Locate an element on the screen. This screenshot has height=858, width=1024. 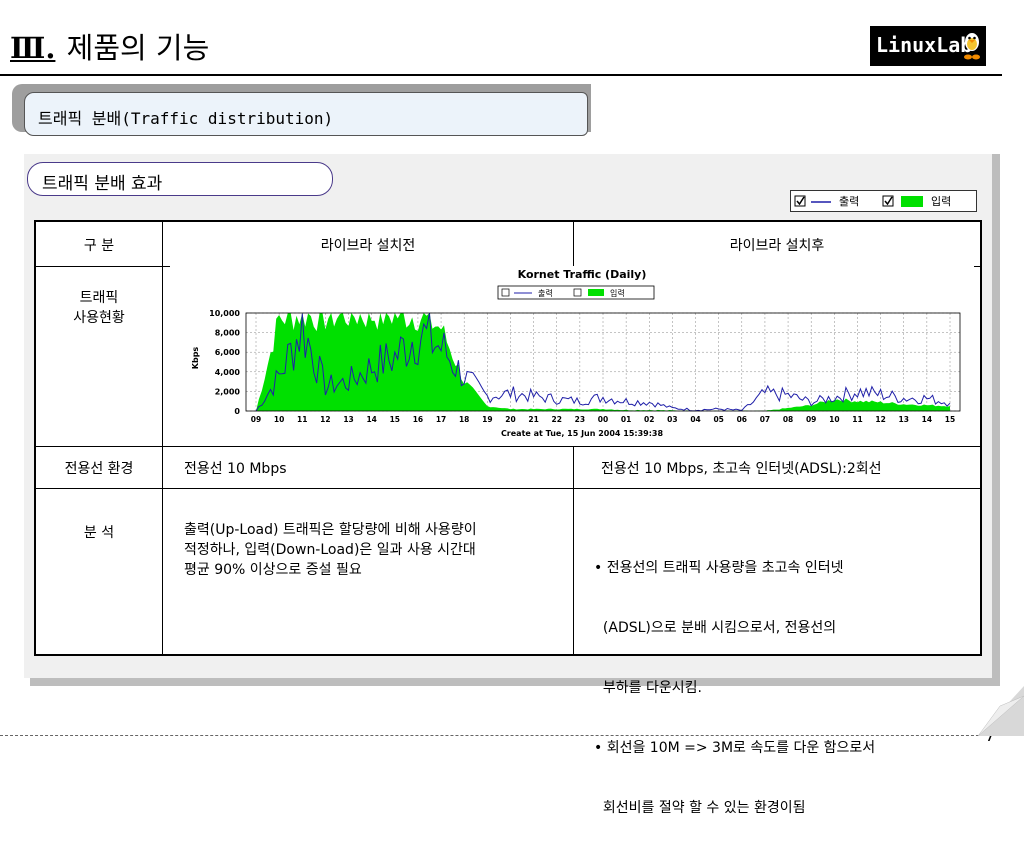
analysis-before-line: 적정하나, 입력(Down-Load)은 일과 사용 시간대 is located at coordinates (330, 550).